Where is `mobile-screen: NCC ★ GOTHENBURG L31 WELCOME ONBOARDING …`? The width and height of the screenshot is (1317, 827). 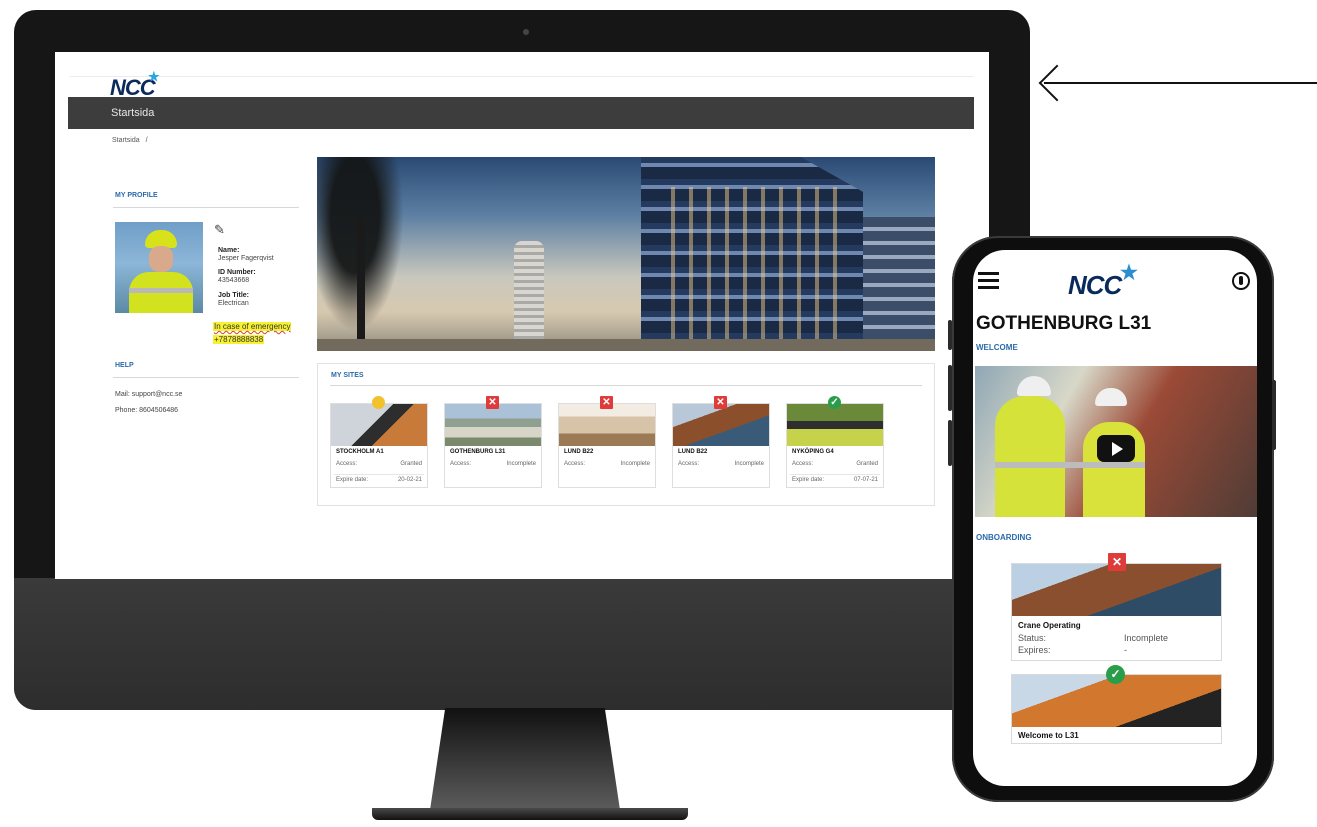 mobile-screen: NCC ★ GOTHENBURG L31 WELCOME ONBOARDING … is located at coordinates (1115, 518).